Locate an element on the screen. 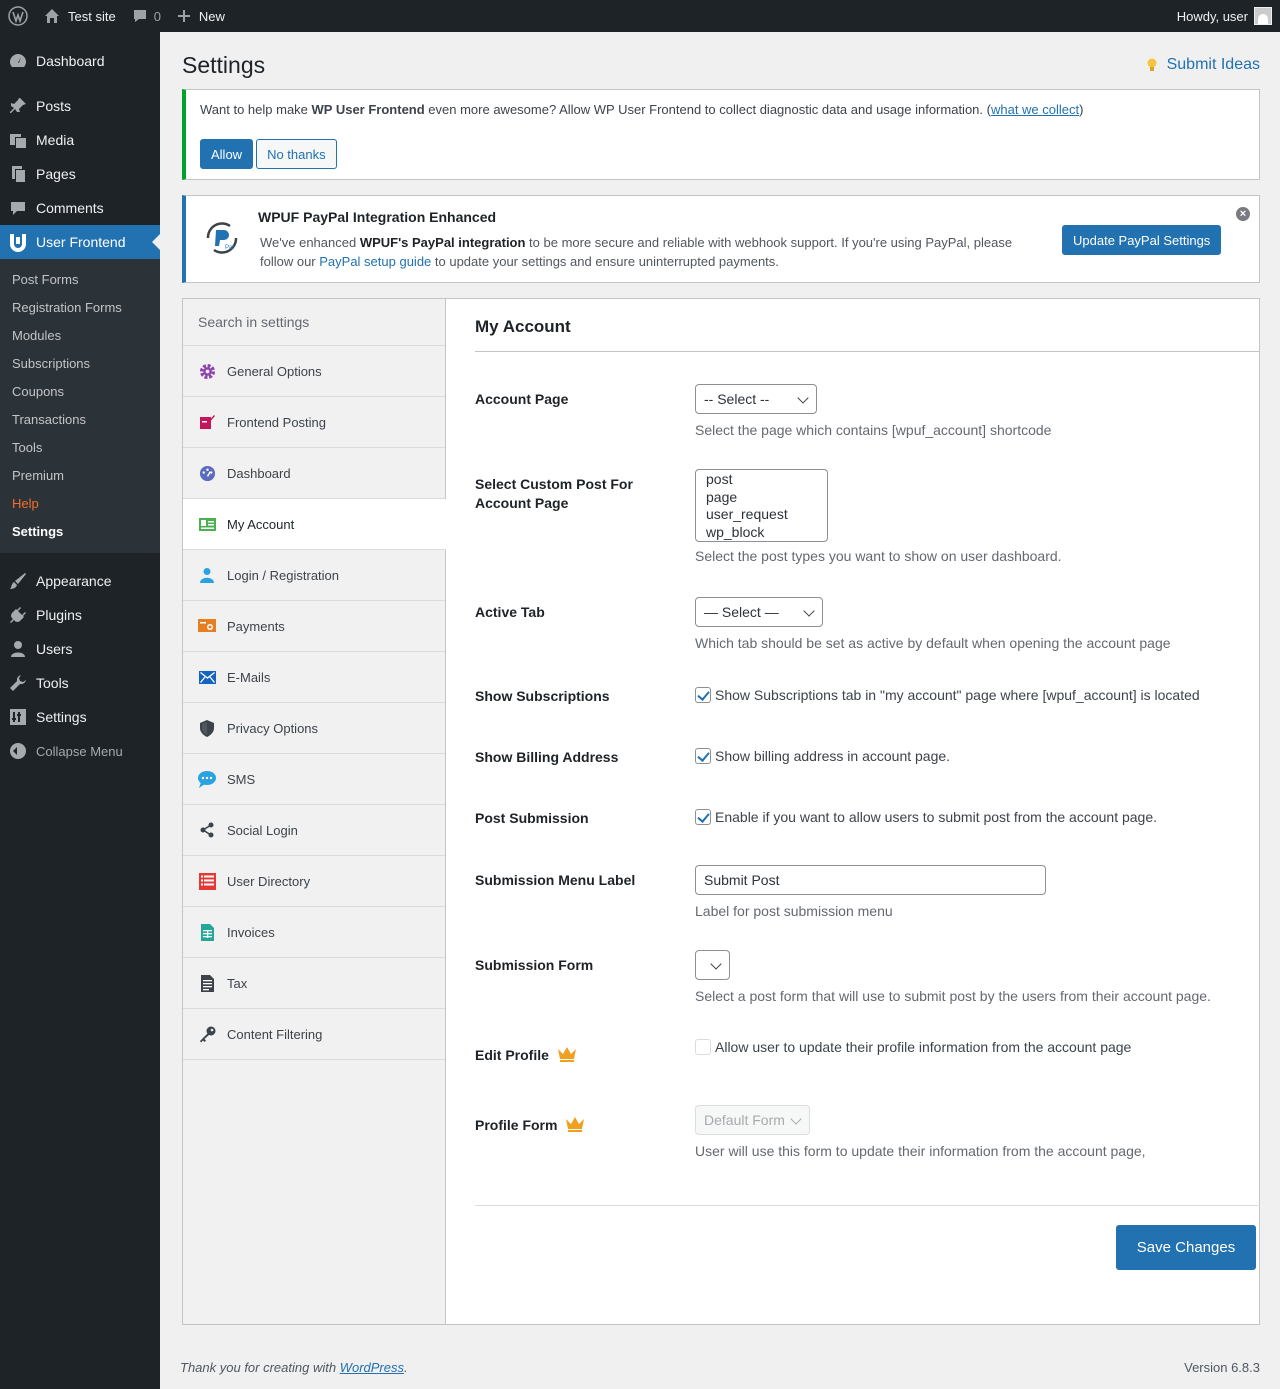 Image resolution: width=1280 pixels, height=1389 pixels. save-changes-button: Save Changes is located at coordinates (1186, 1247).